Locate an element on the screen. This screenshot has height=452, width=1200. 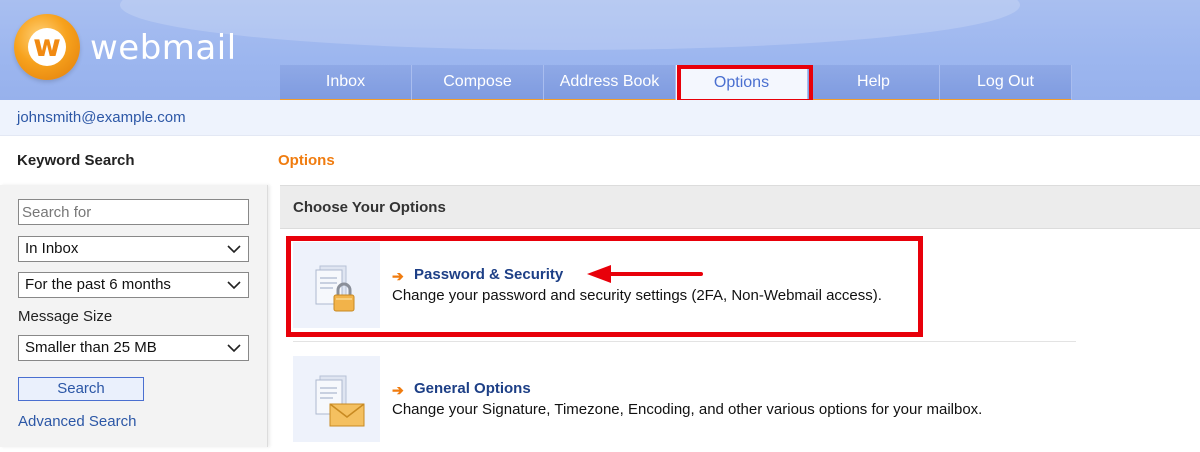
nav-inbox: Inbox is located at coordinates (346, 83).